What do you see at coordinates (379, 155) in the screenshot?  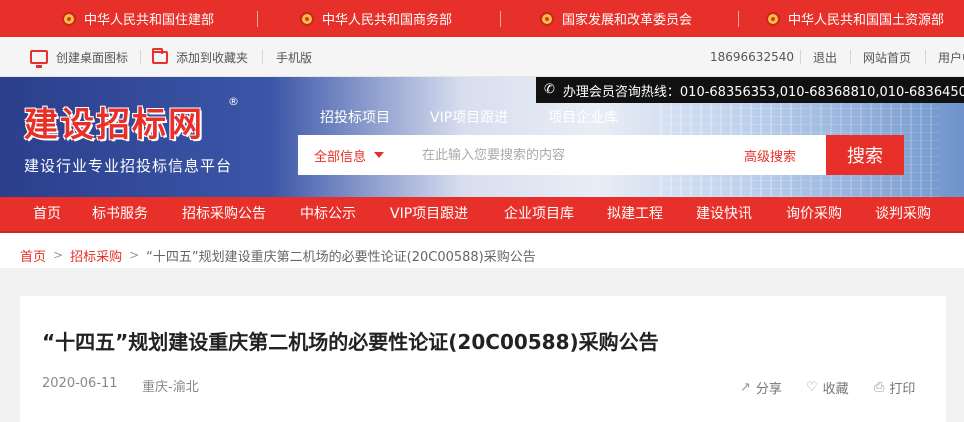 I see `caret-down-icon` at bounding box center [379, 155].